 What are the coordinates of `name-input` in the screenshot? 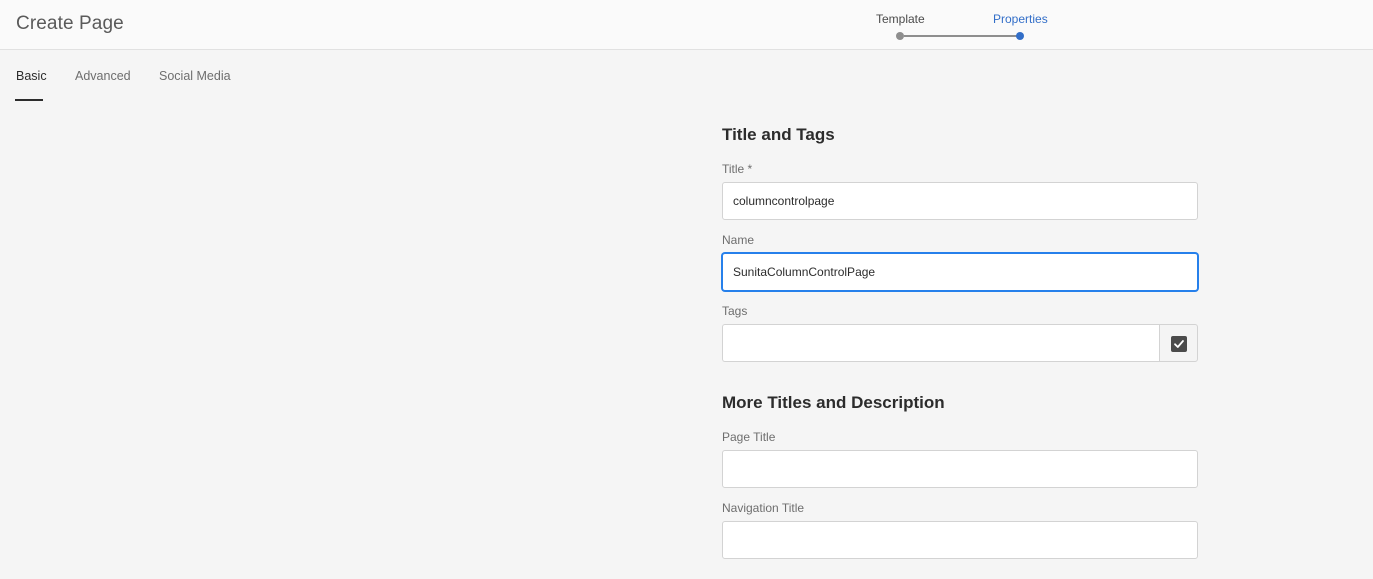 It's located at (960, 272).